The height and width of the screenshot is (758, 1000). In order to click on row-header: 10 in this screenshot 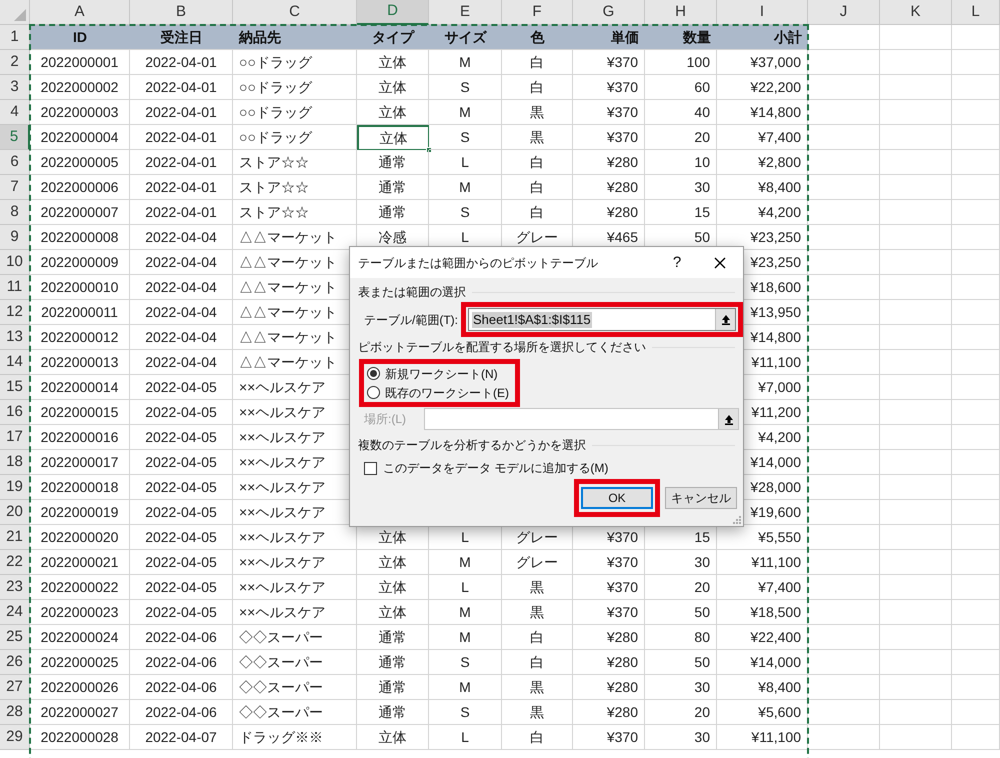, I will do `click(15, 262)`.